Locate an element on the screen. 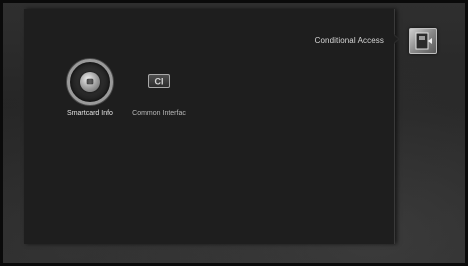 Image resolution: width=468 pixels, height=266 pixels. smartcard-icon is located at coordinates (90, 82).